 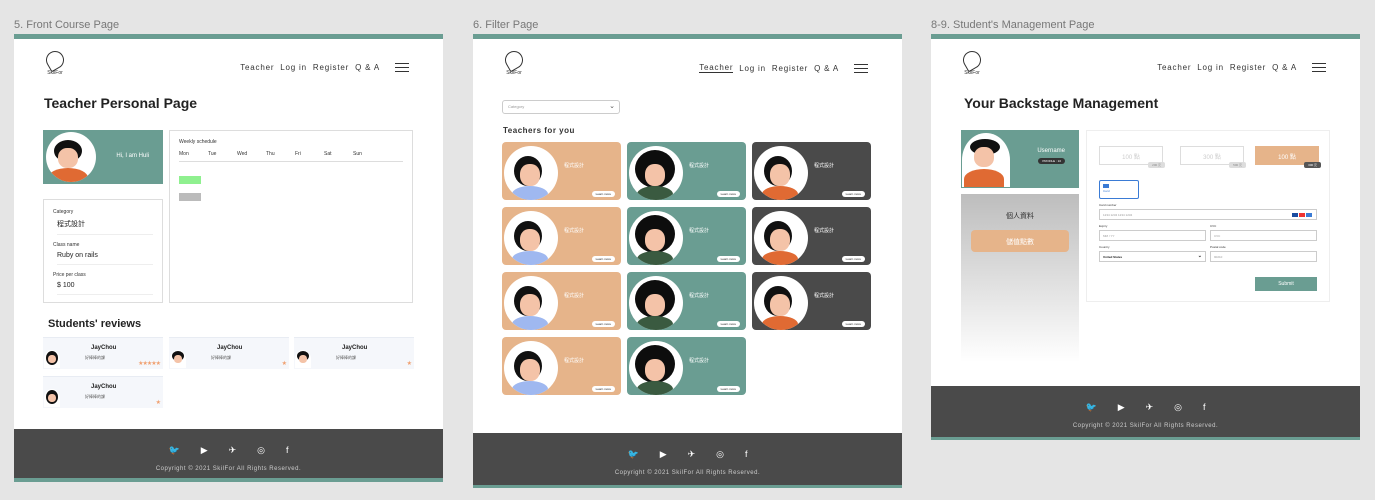 What do you see at coordinates (103, 157) in the screenshot?
I see `teacher-banner: Hi, I am Huli` at bounding box center [103, 157].